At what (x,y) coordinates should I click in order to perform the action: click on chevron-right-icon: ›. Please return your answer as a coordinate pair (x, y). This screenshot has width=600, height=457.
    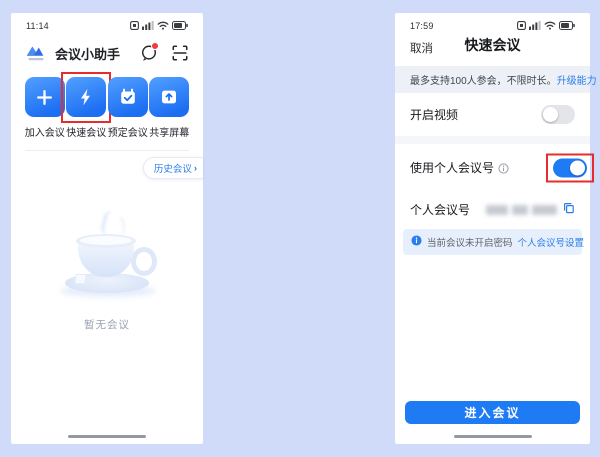
    Looking at the image, I should click on (195, 168).